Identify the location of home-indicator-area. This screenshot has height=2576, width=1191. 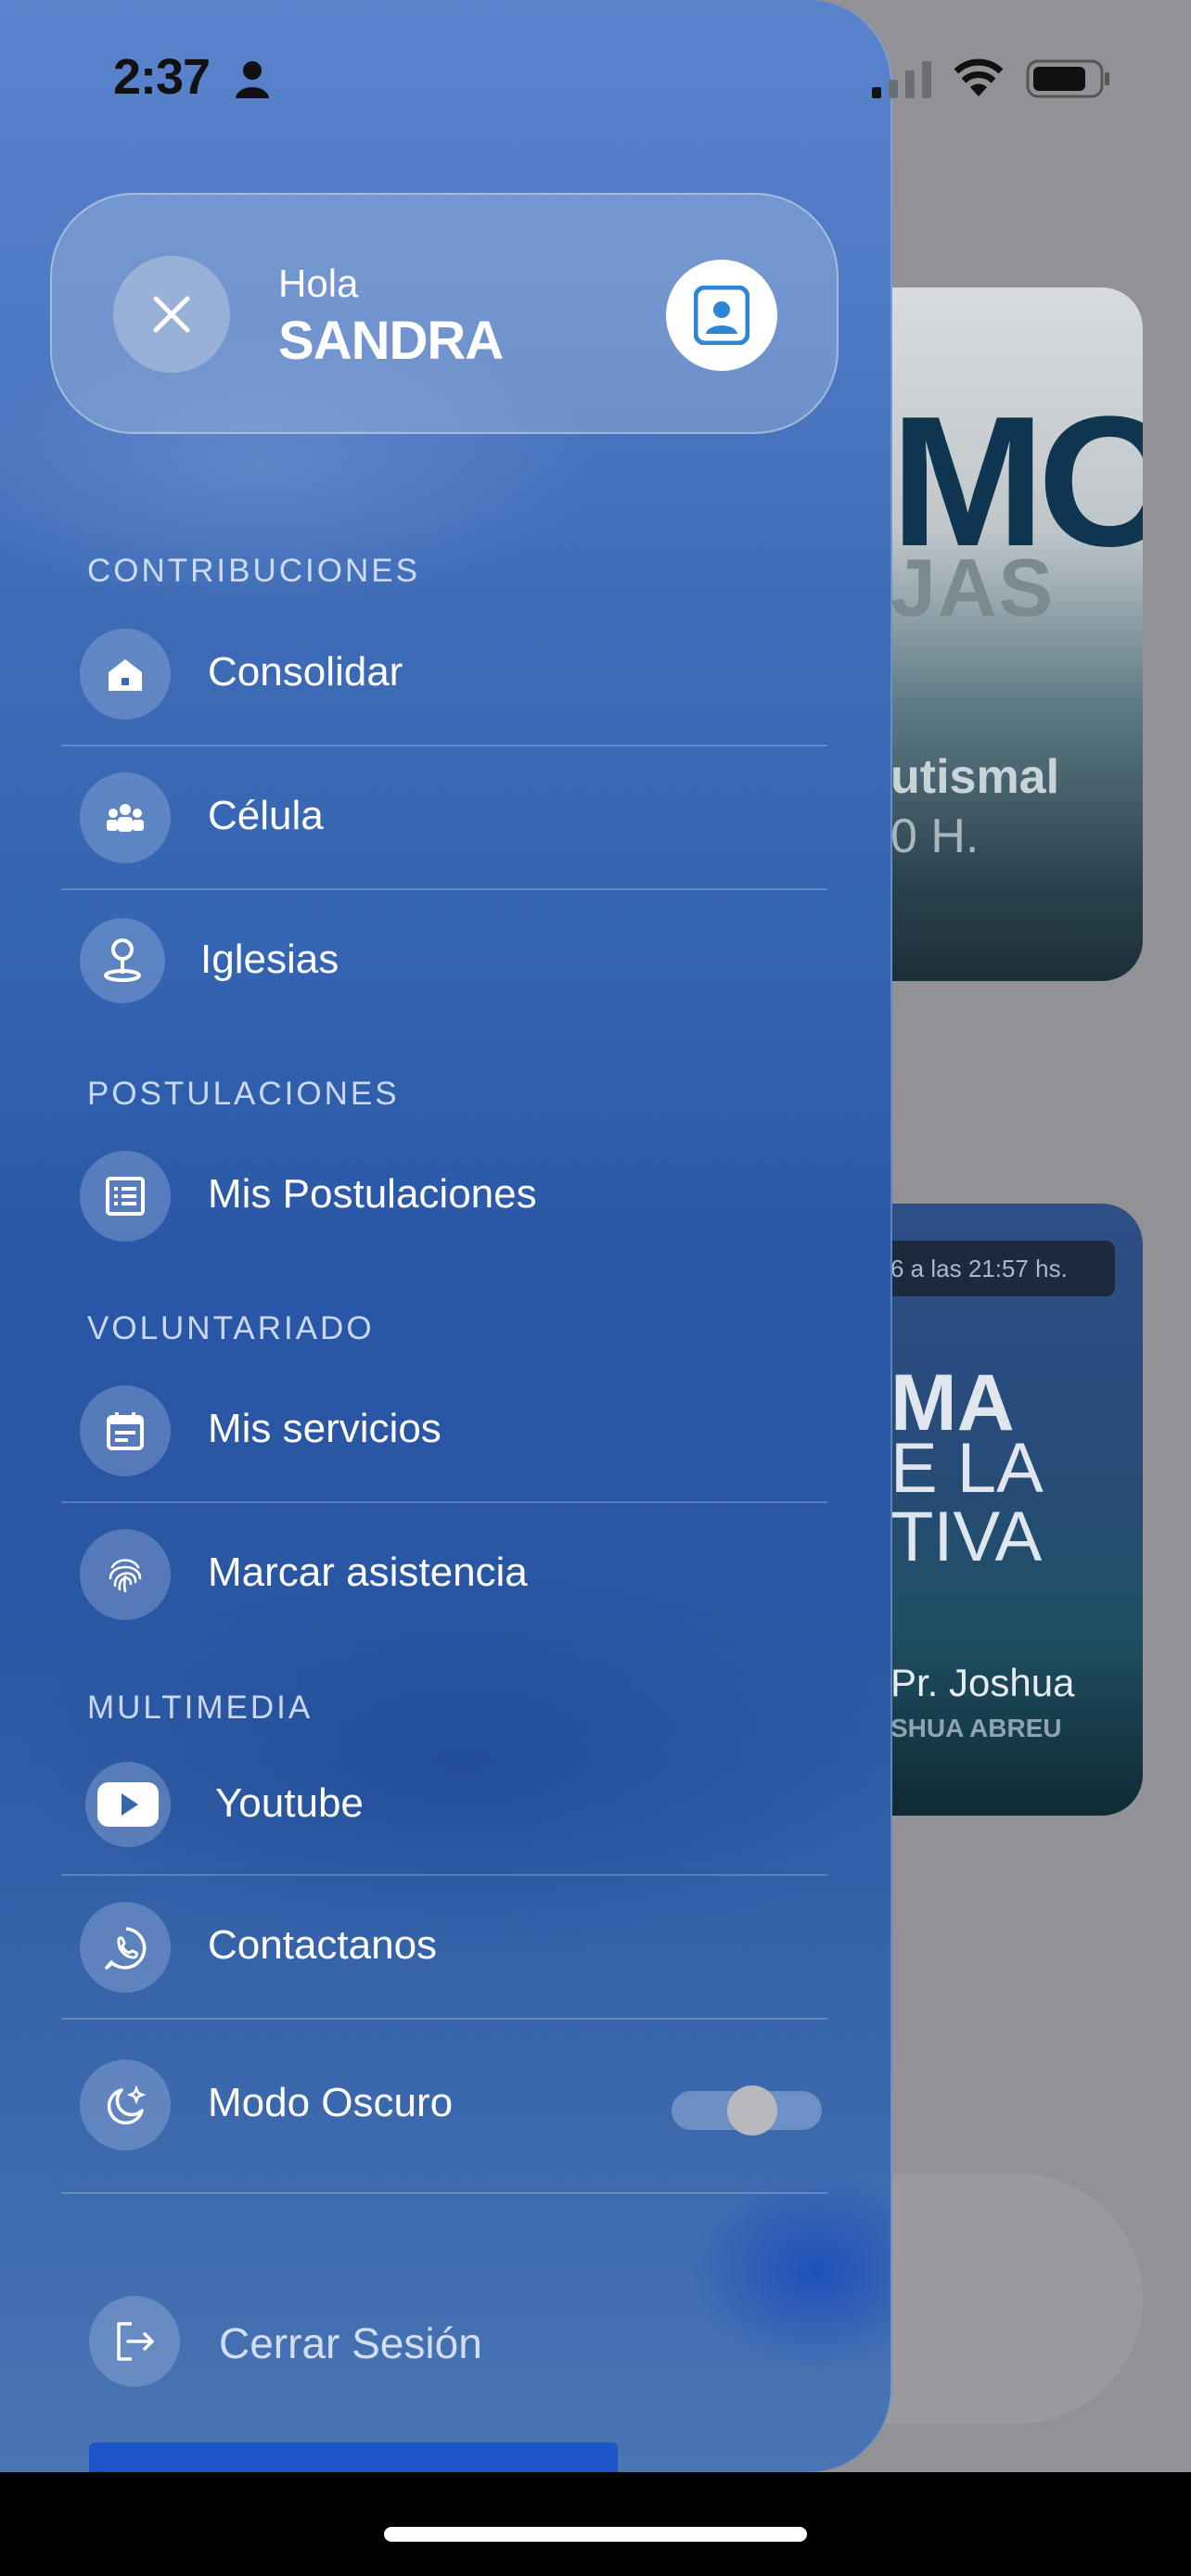
(595, 2524).